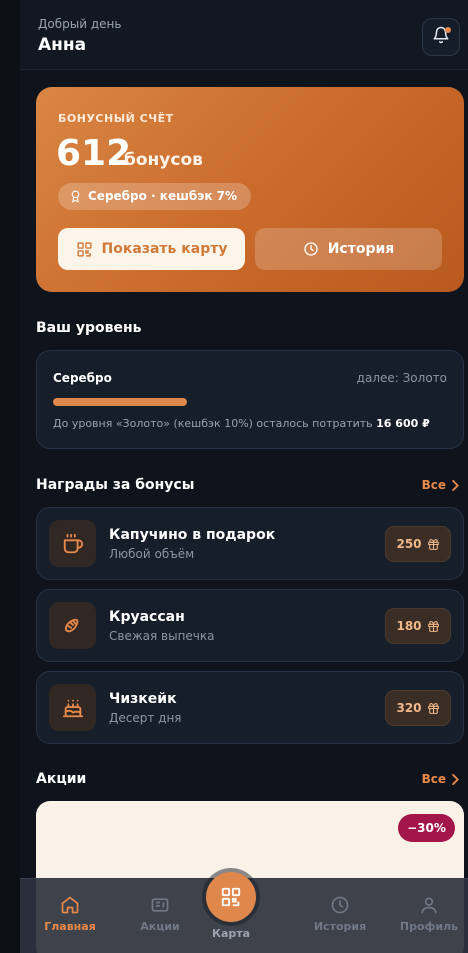 The image size is (468, 953). Describe the element at coordinates (250, 625) in the screenshot. I see `reward-item: Круассан Свежая выпечка 180` at that location.